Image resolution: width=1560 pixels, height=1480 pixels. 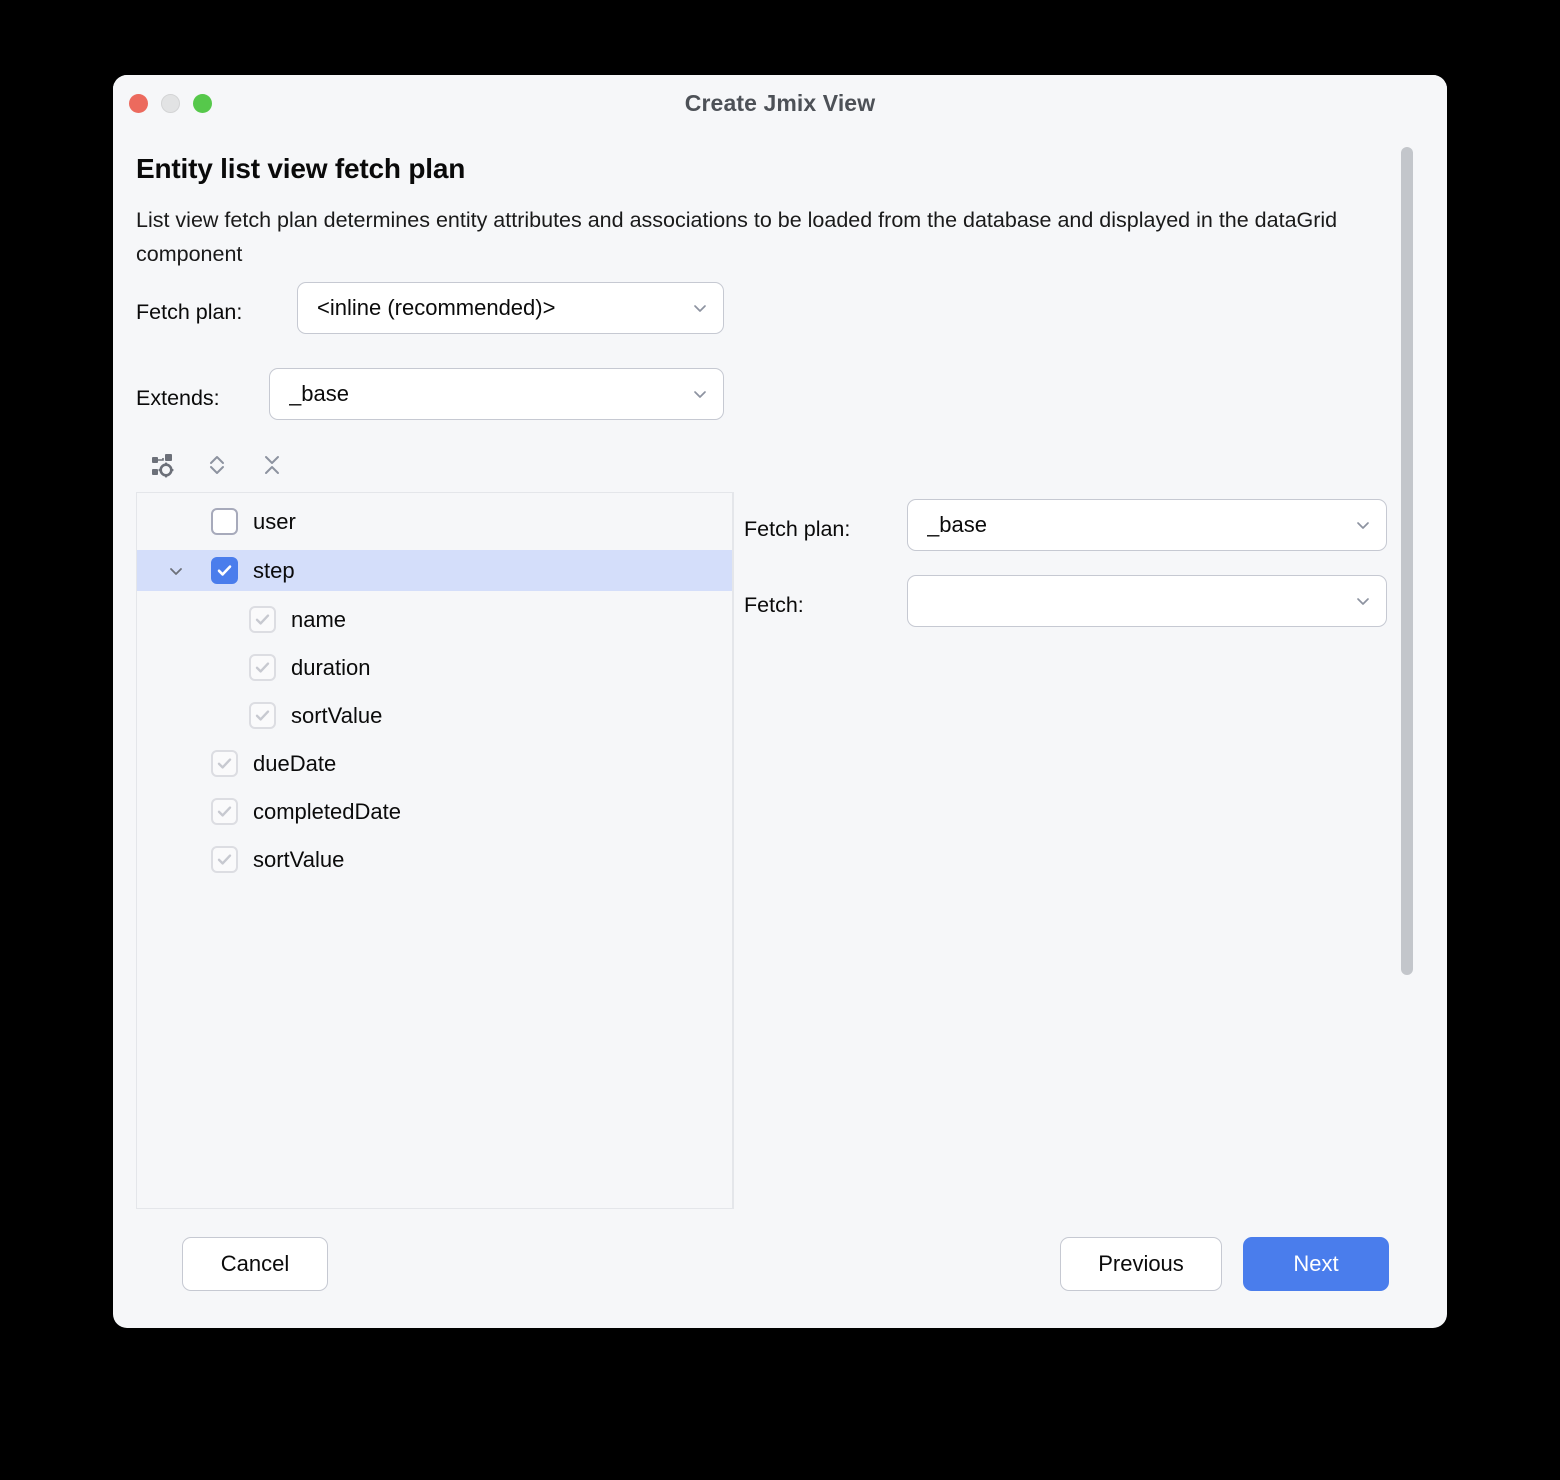 I want to click on tree-node-label: user, so click(x=274, y=521).